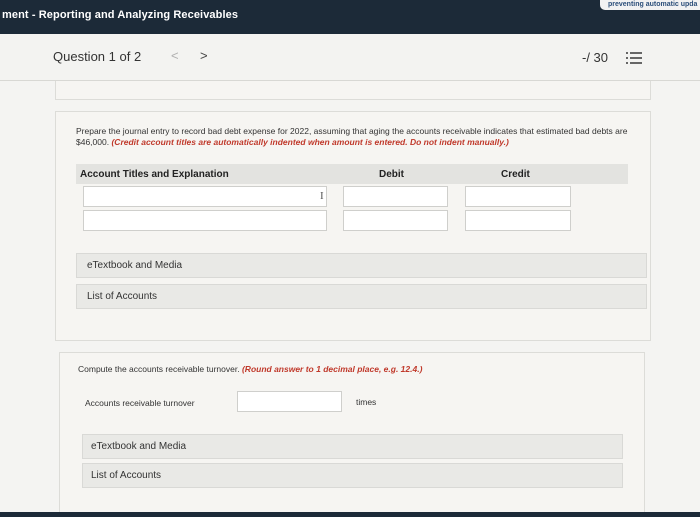  Describe the element at coordinates (361, 265) in the screenshot. I see `etextbook-link: eTextbook and Media` at that location.